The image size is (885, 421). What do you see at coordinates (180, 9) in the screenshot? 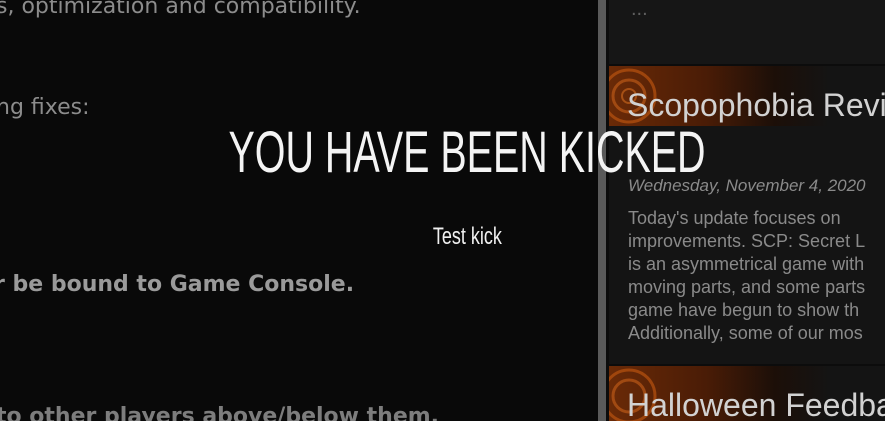
I see `patch-notes-line: s, optimization and compatibility.` at bounding box center [180, 9].